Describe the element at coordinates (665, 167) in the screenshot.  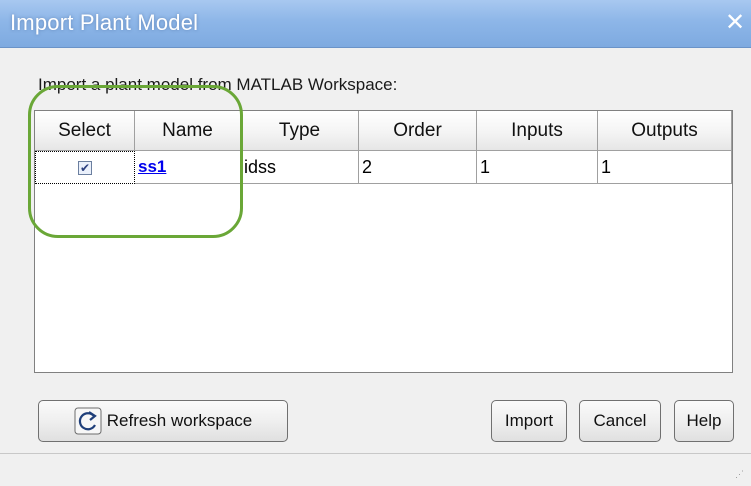
I see `outputs-cell: 1` at that location.